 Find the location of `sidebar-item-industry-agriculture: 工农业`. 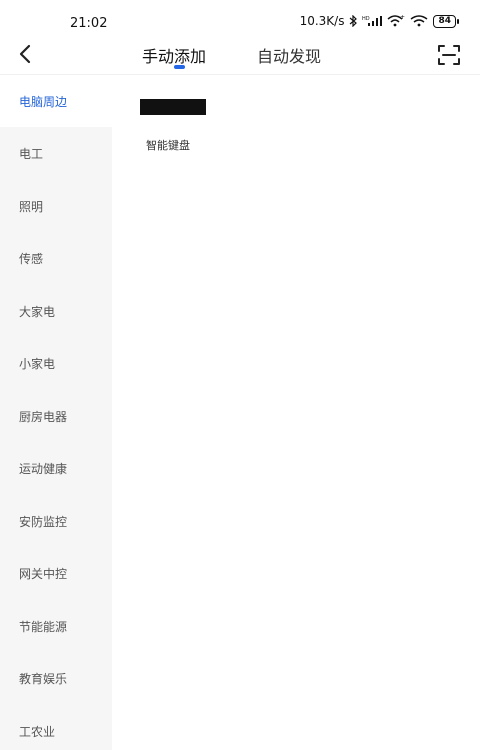

sidebar-item-industry-agriculture: 工农业 is located at coordinates (56, 727).